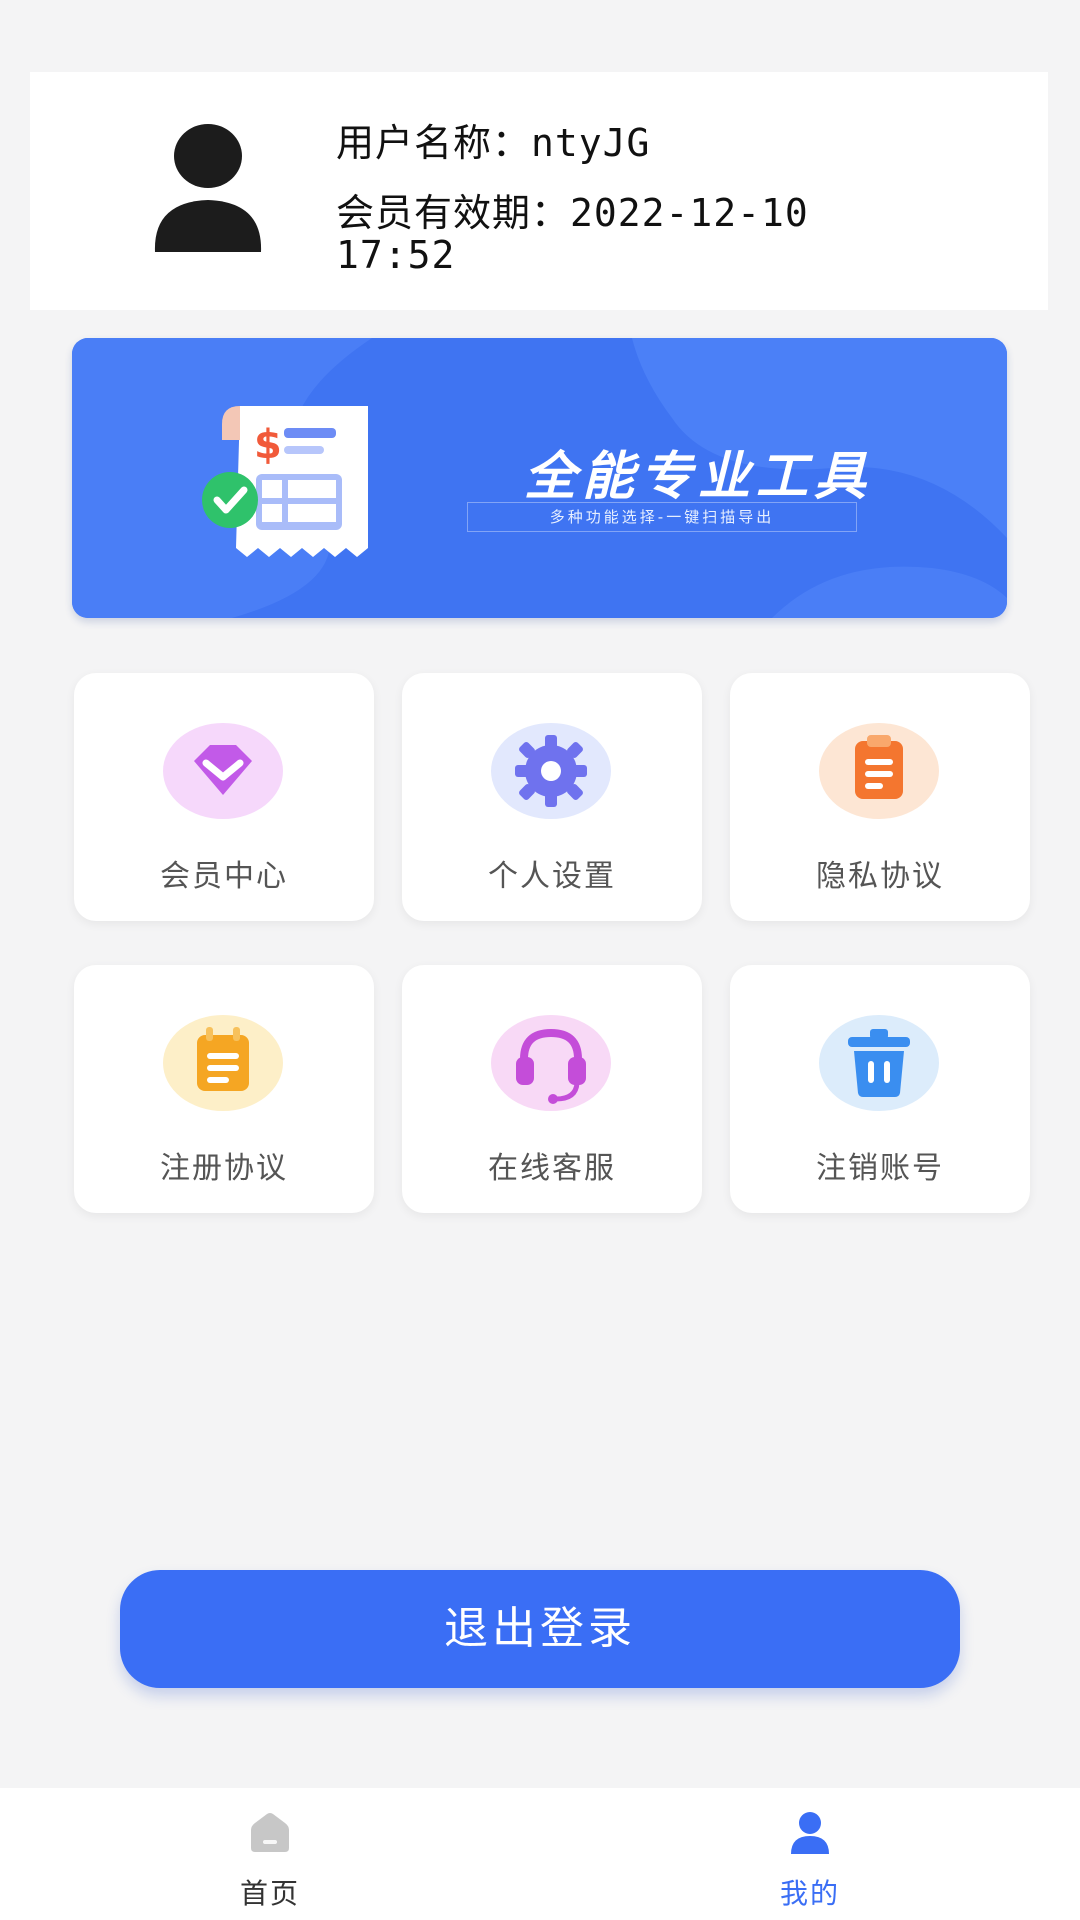  I want to click on banner-title: 全能专业工具, so click(698, 477).